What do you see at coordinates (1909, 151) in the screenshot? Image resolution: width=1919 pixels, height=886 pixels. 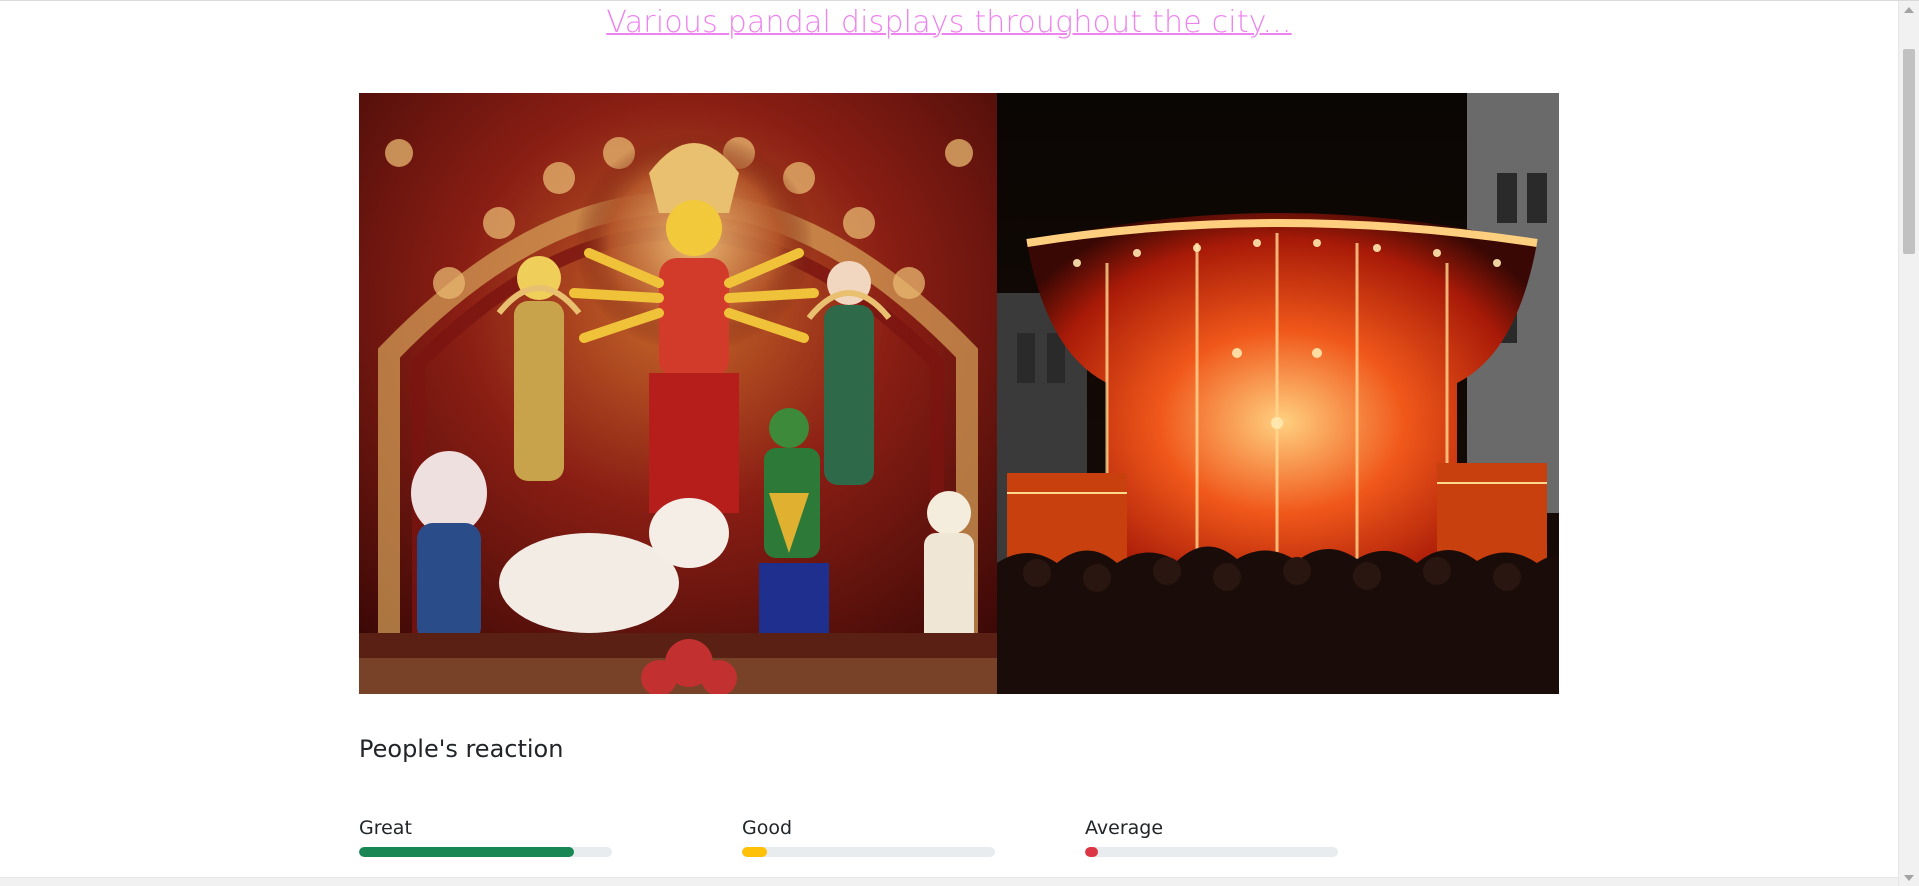 I see `scroll-thumb` at bounding box center [1909, 151].